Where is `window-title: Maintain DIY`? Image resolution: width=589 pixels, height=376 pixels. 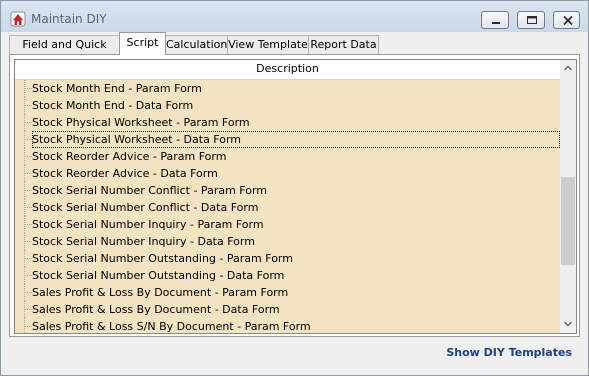
window-title: Maintain DIY is located at coordinates (69, 19).